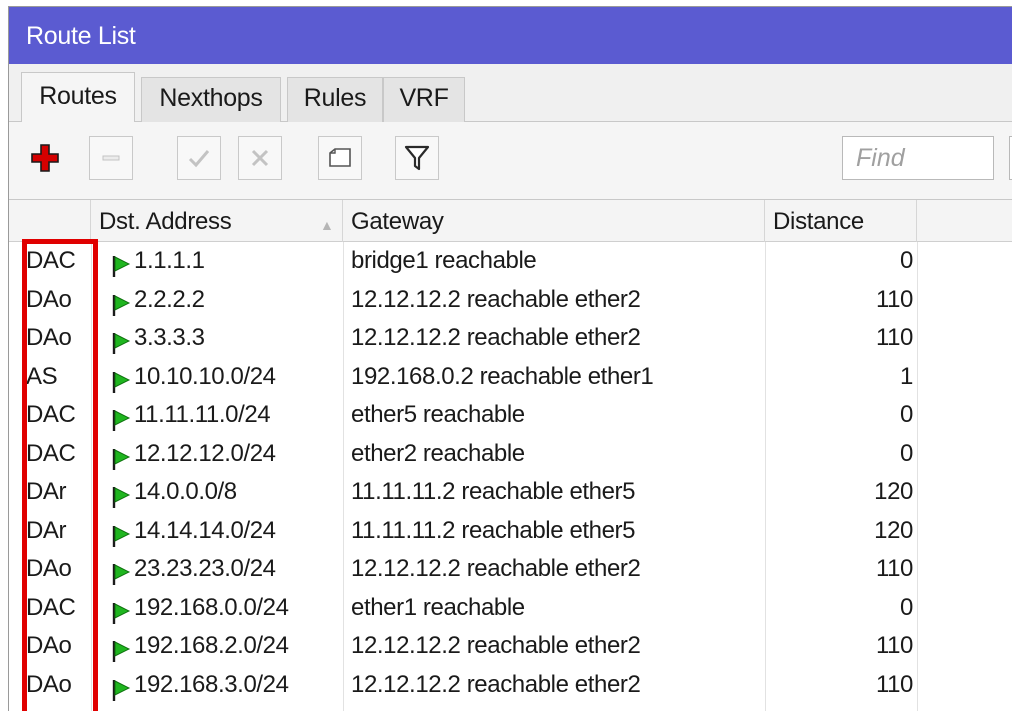 The height and width of the screenshot is (711, 1012). I want to click on plus-icon, so click(45, 158).